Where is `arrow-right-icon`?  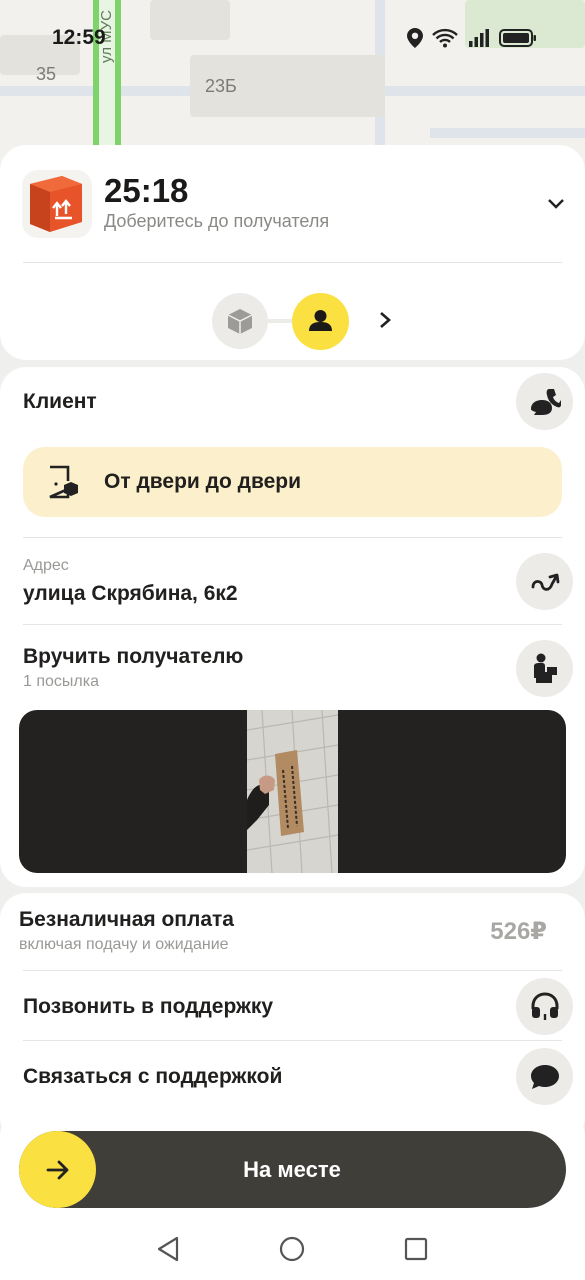 arrow-right-icon is located at coordinates (57, 1169).